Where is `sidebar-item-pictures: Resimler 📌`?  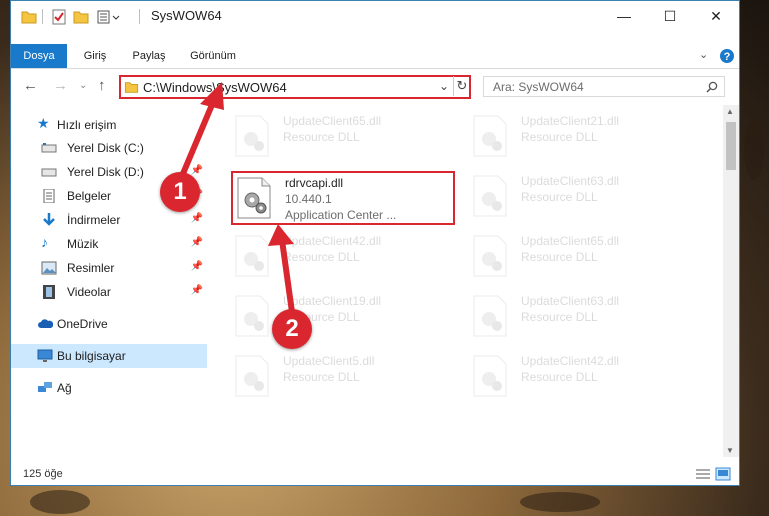 sidebar-item-pictures: Resimler 📌 is located at coordinates (109, 268).